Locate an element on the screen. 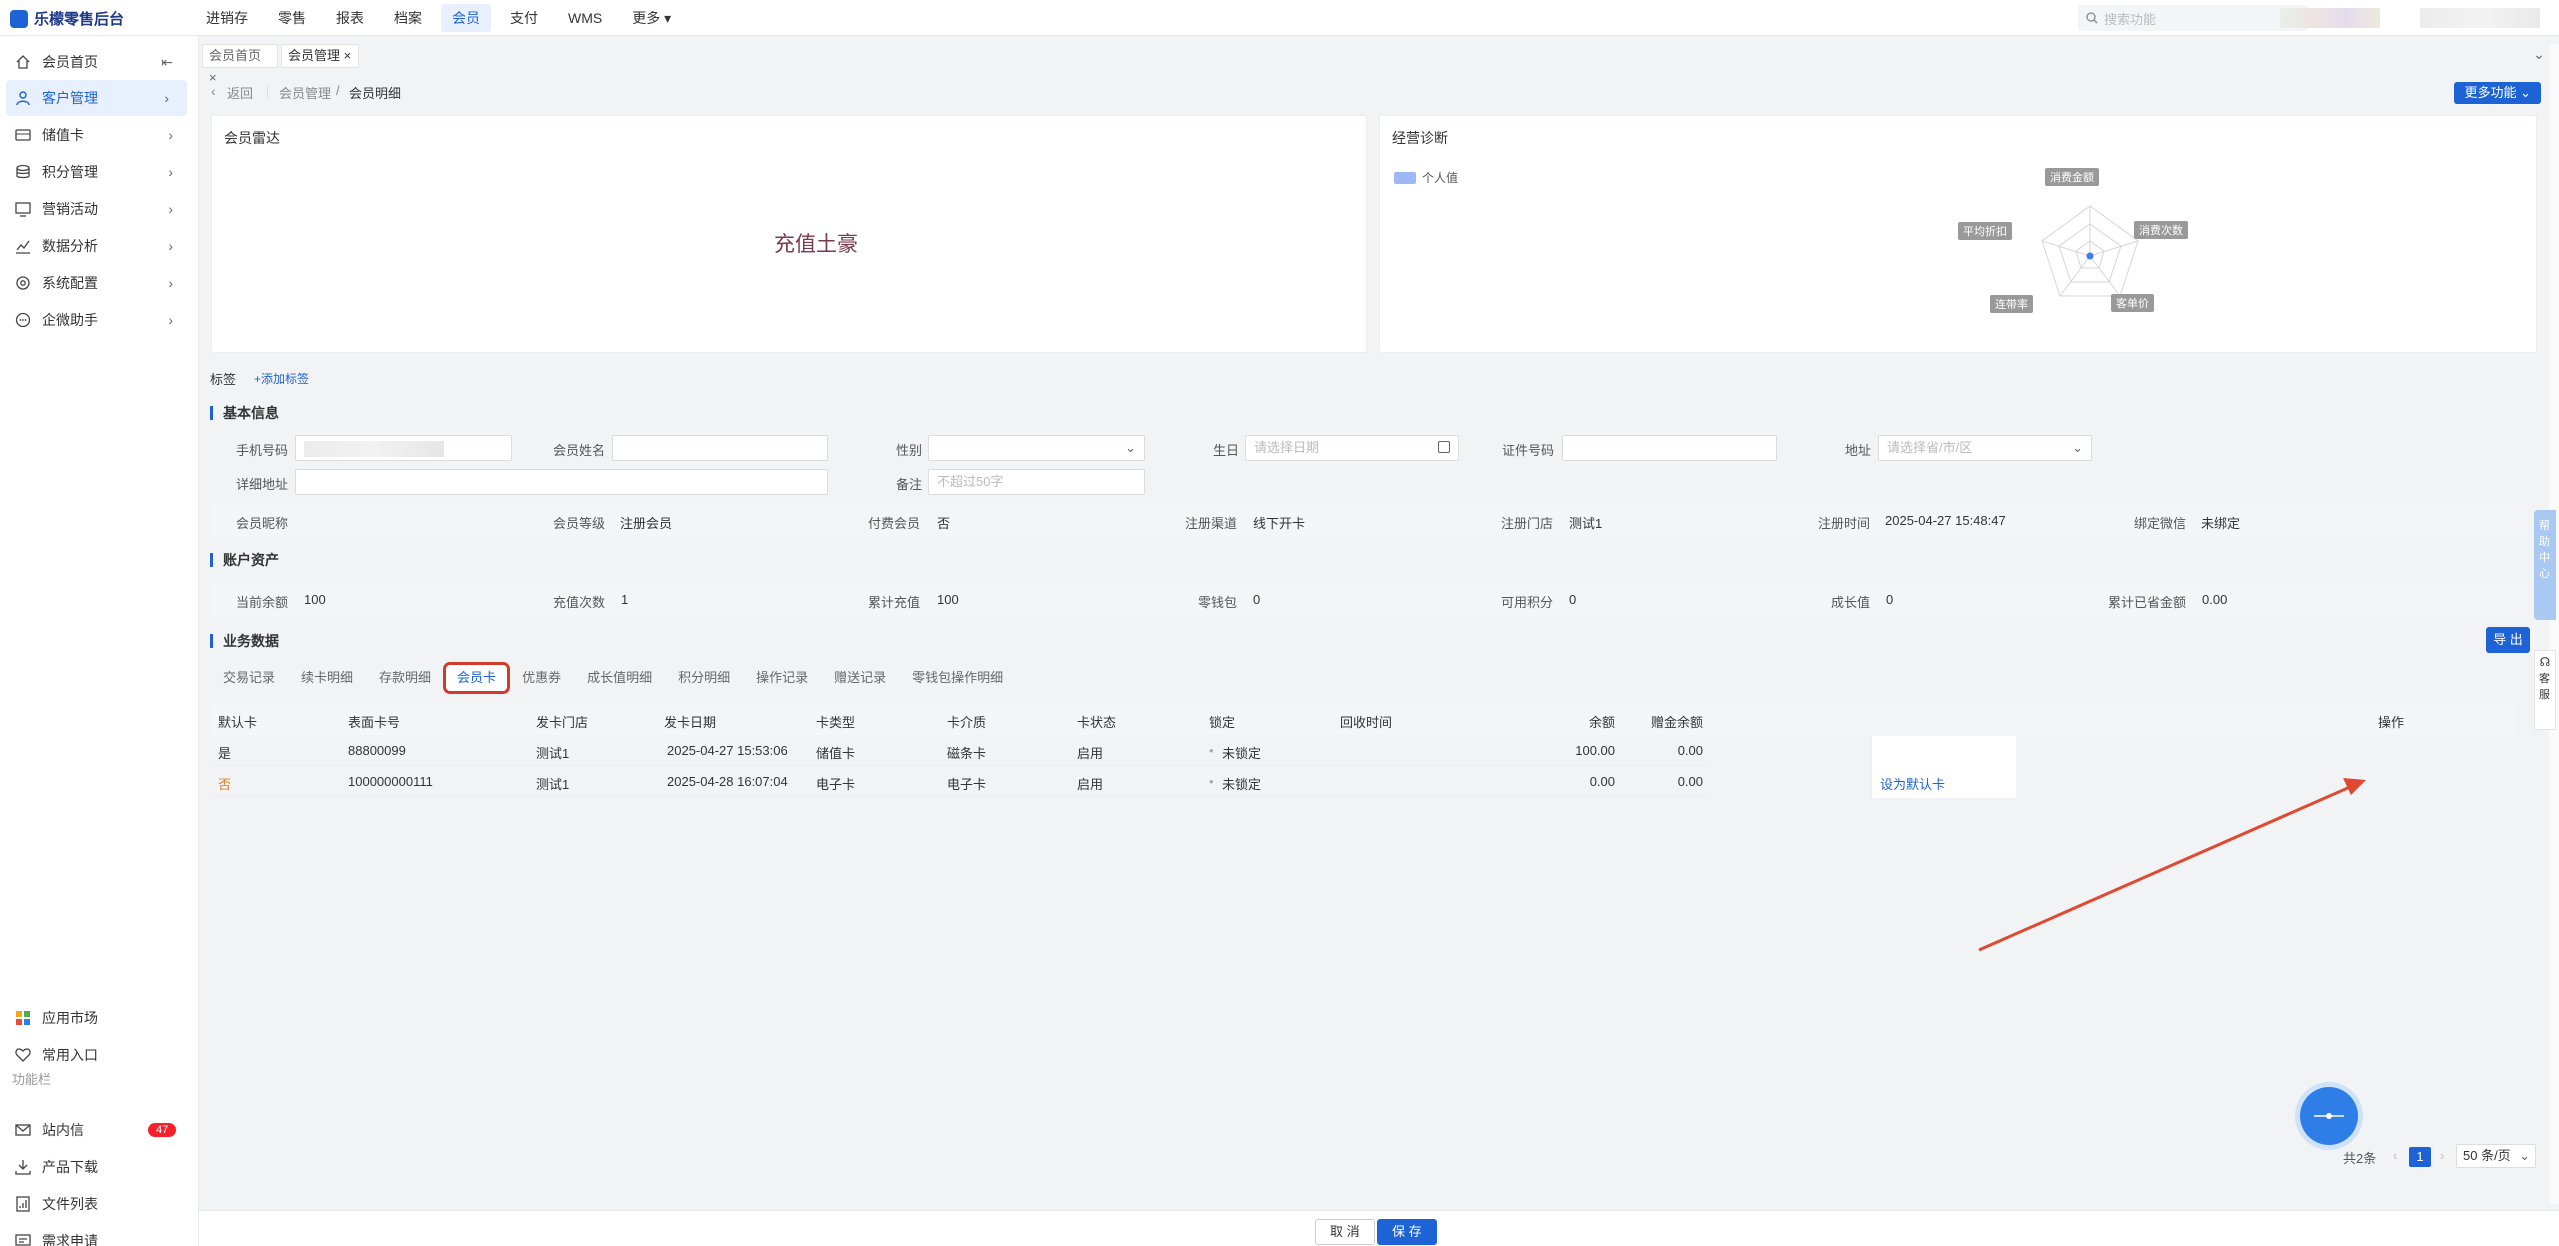 This screenshot has height=1246, width=2559. info-value: 测试1 is located at coordinates (1586, 523).